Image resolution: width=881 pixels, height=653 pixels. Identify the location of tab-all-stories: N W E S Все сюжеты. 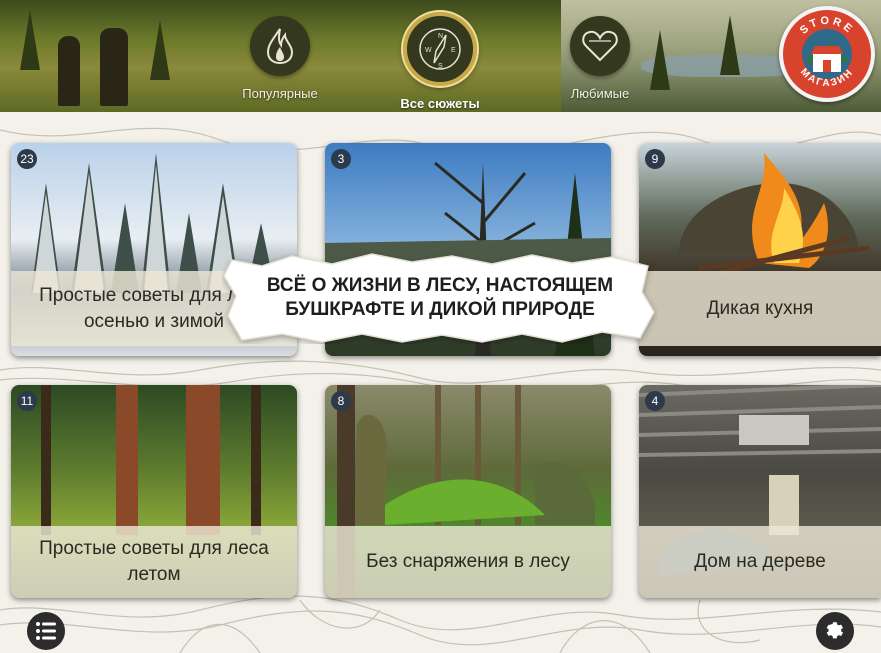
(440, 61).